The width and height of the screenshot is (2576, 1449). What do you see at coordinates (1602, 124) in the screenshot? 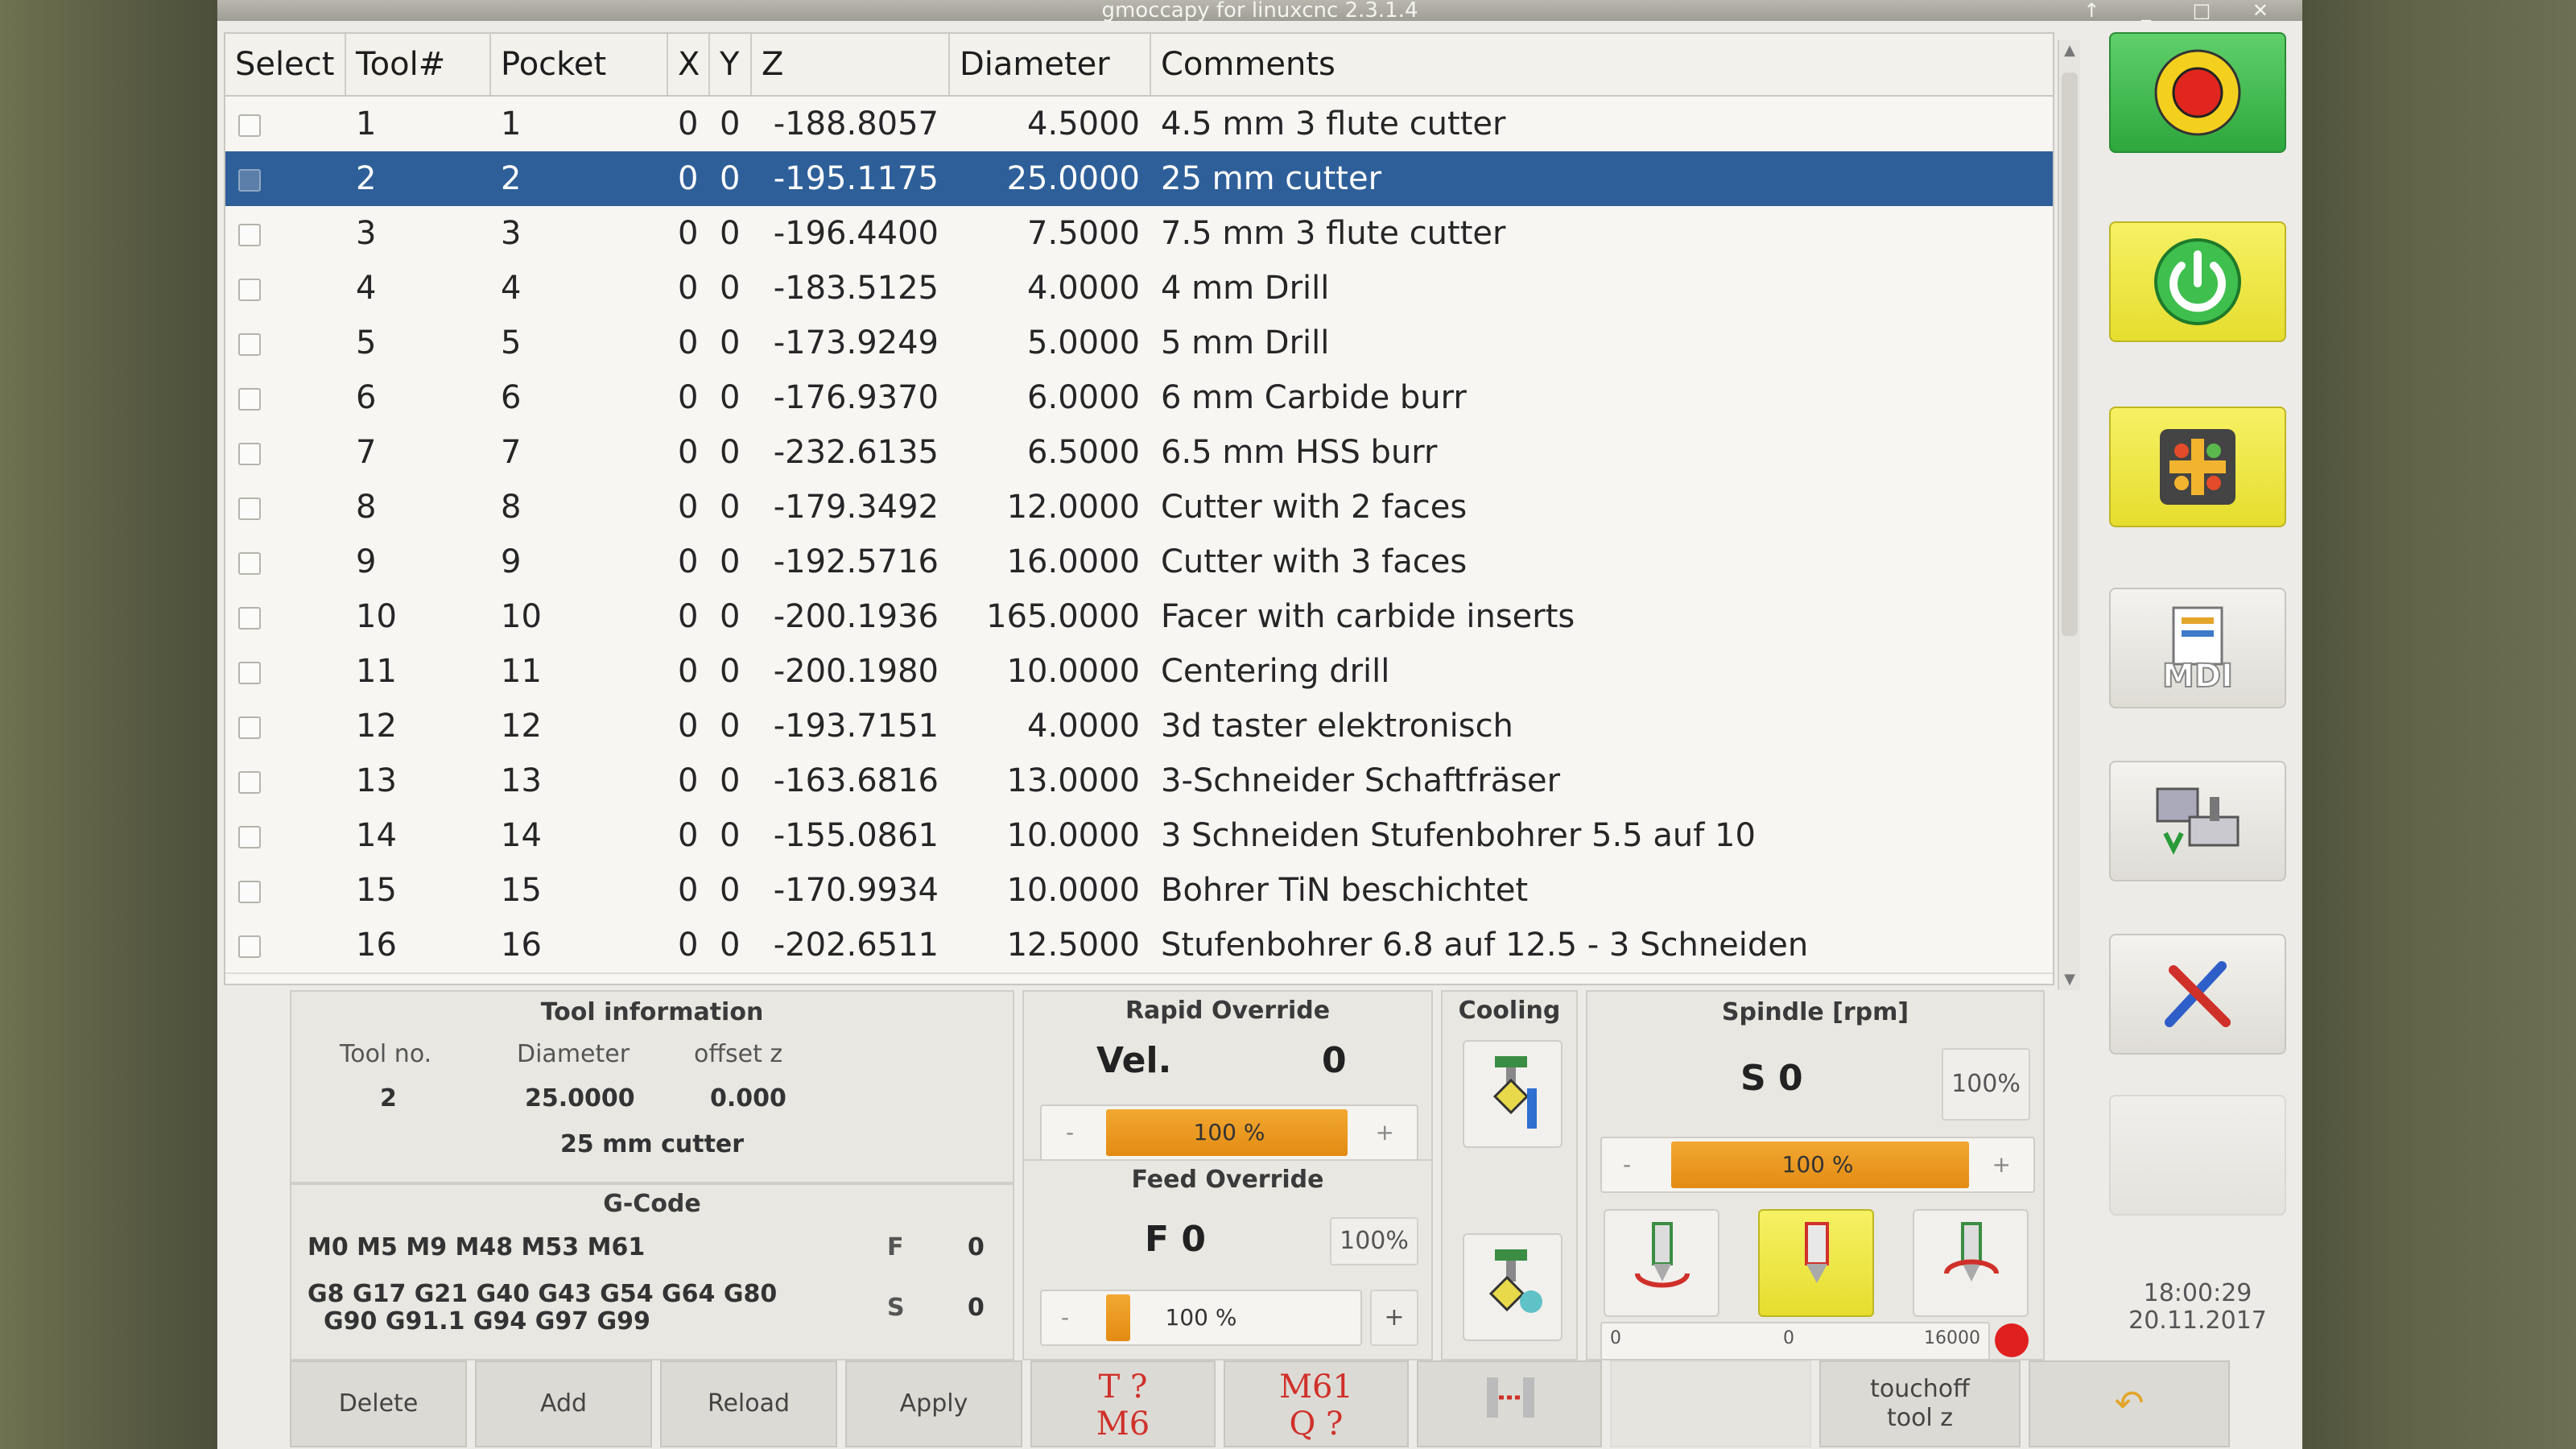
I see `cell-comment: 4.5 mm 3 flute cutter` at bounding box center [1602, 124].